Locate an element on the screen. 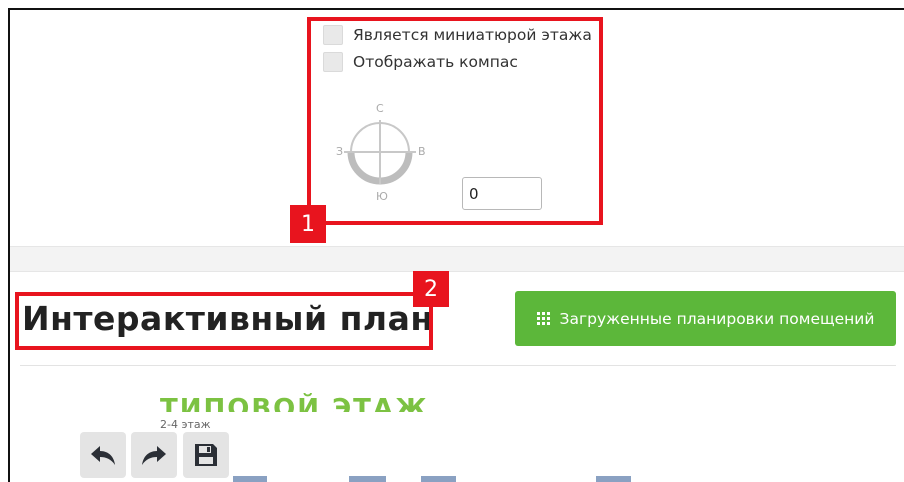  annotation-badge-2: 2 is located at coordinates (431, 289).